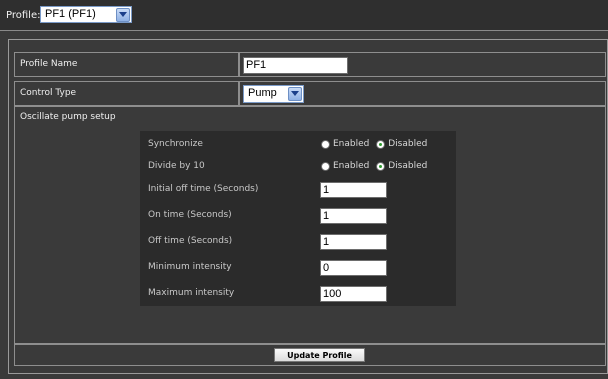 Image resolution: width=608 pixels, height=379 pixels. Describe the element at coordinates (298, 269) in the screenshot. I see `minimum-intensity-row: Minimum intensity 0` at that location.